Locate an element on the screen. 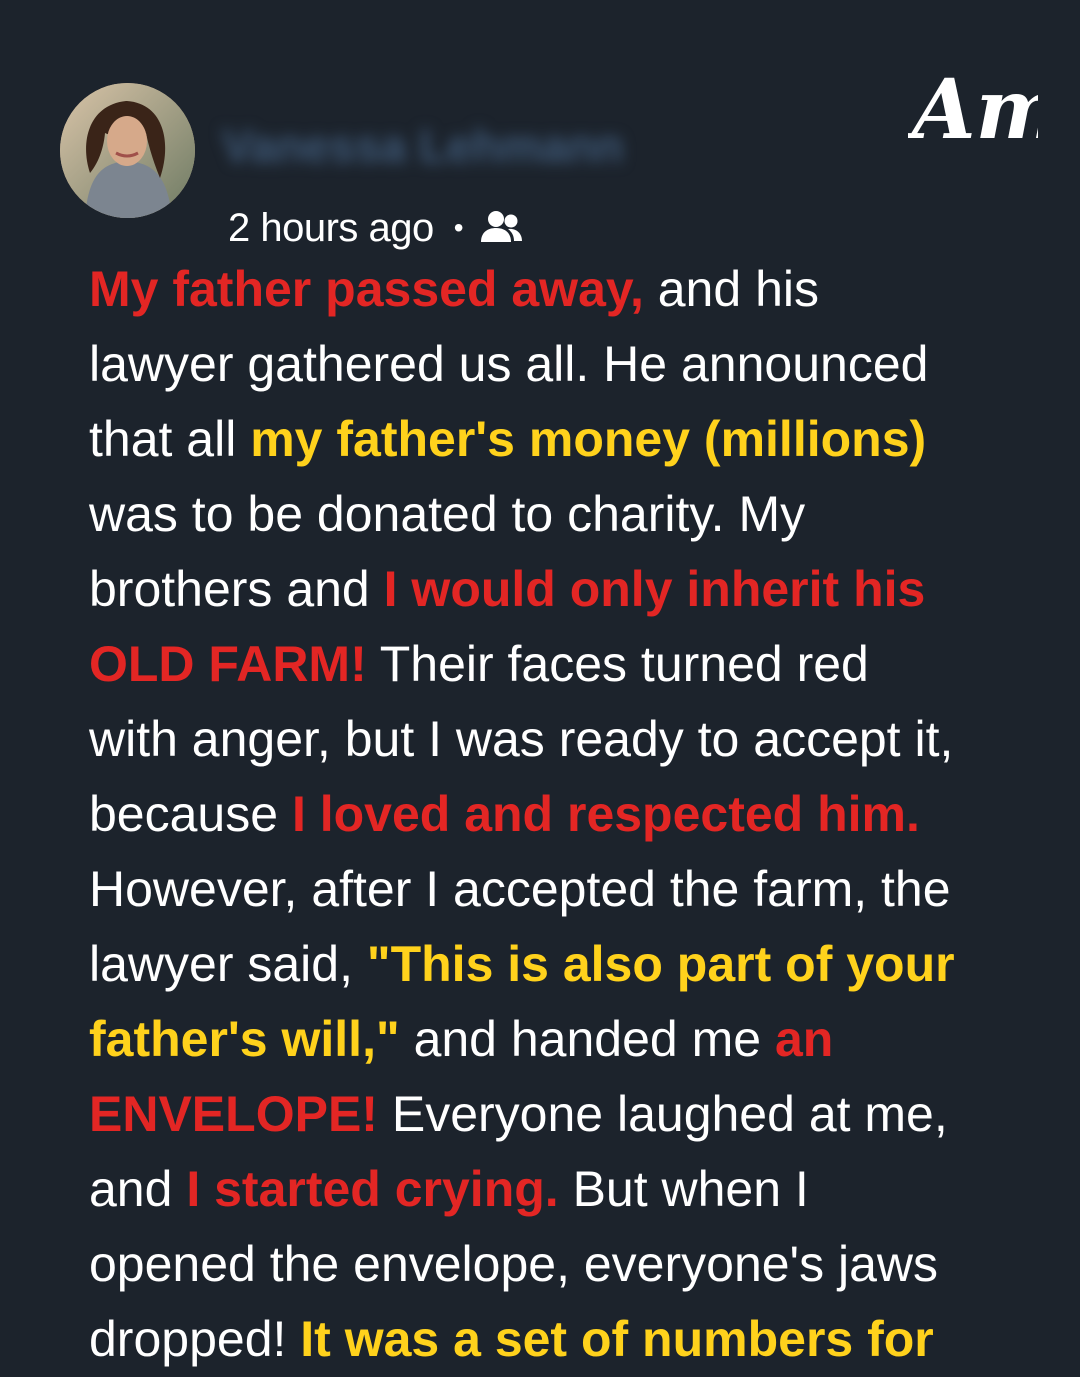  story-text-segment: However, after I accepted the farm, the is located at coordinates (520, 889).